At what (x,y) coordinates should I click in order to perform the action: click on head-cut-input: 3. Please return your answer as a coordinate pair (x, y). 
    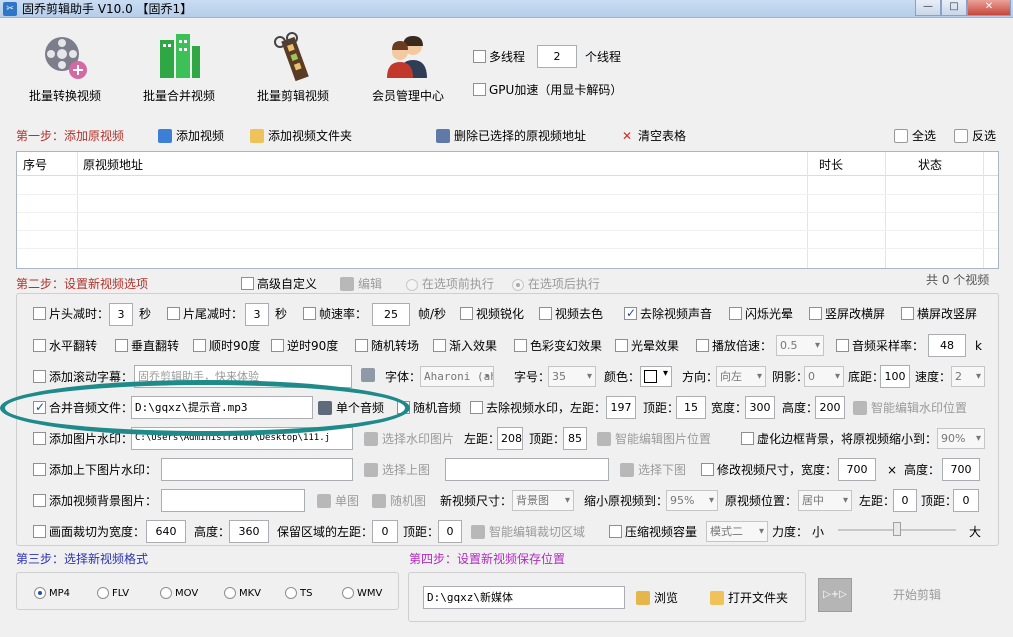
    Looking at the image, I should click on (121, 314).